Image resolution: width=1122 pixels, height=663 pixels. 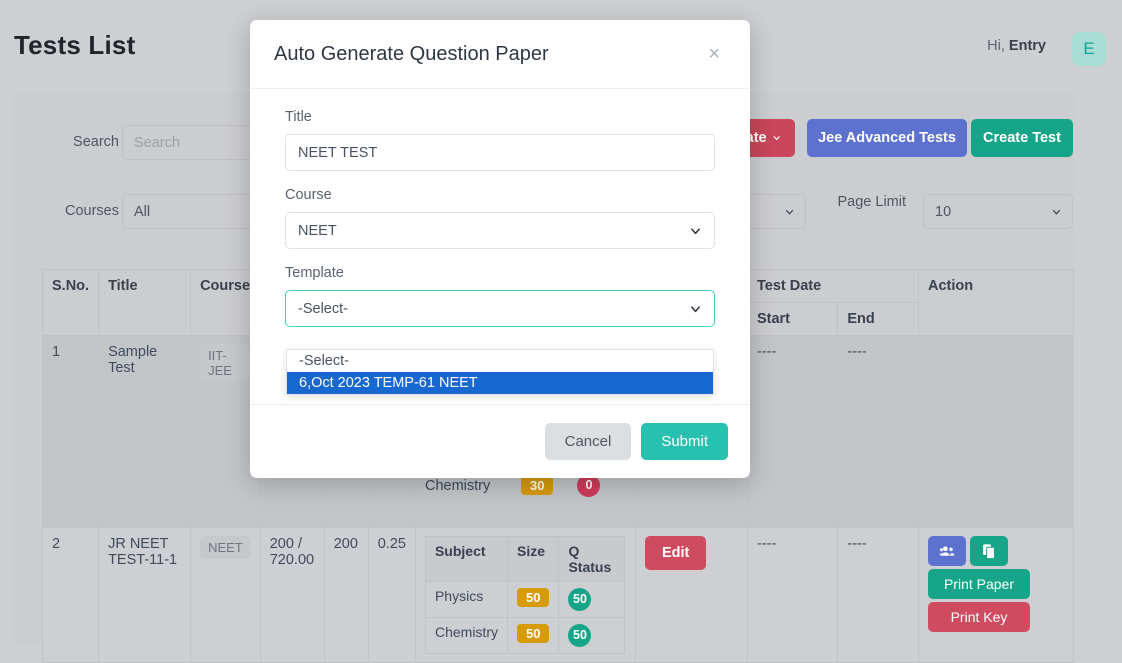 What do you see at coordinates (996, 46) in the screenshot?
I see `greeting-prefix: Hi,` at bounding box center [996, 46].